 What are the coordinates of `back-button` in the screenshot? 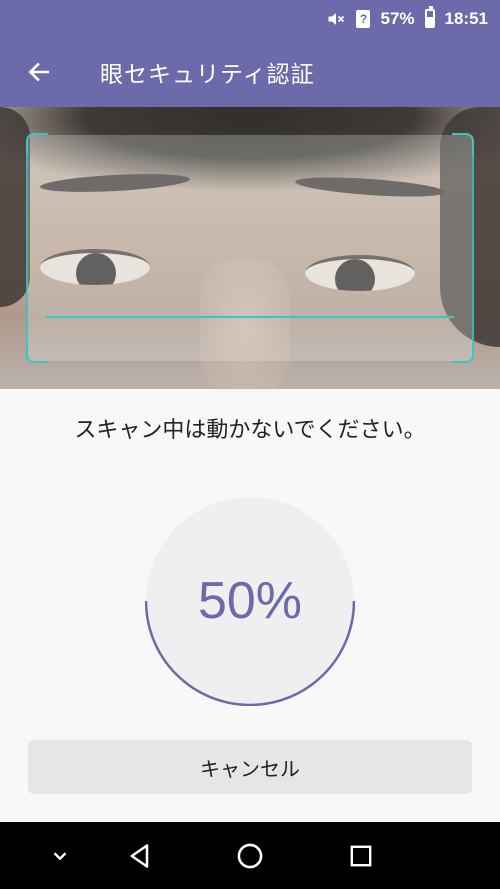 It's located at (39, 72).